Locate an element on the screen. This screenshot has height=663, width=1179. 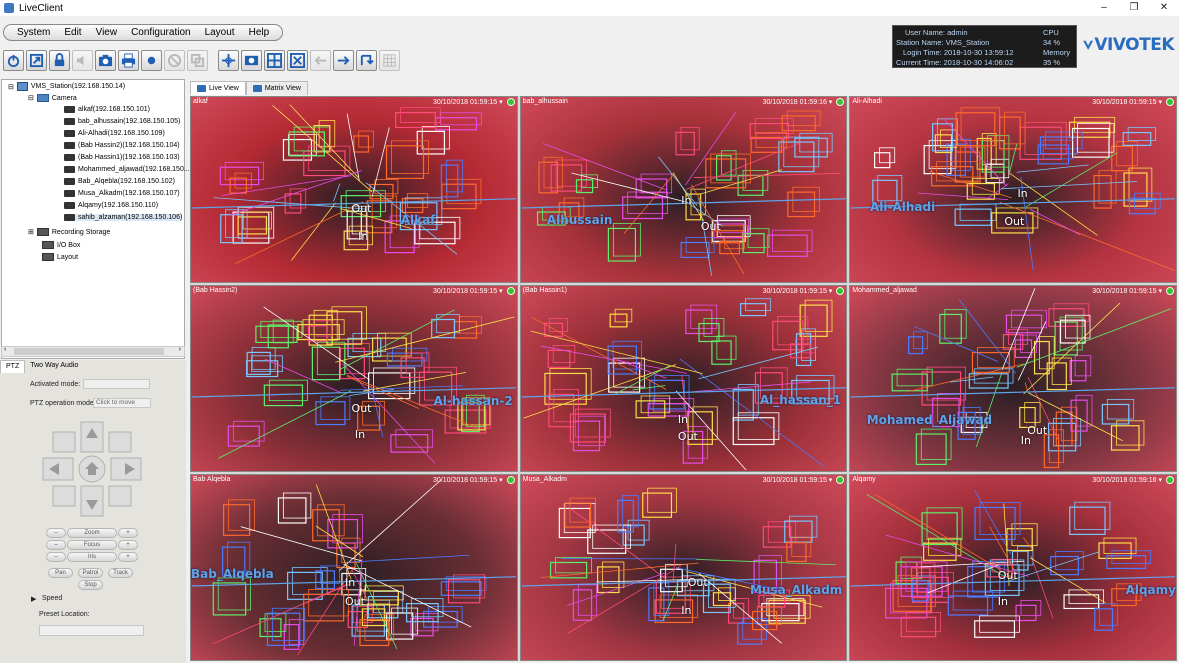
tab-ptz: PTZ is located at coordinates (13, 366).